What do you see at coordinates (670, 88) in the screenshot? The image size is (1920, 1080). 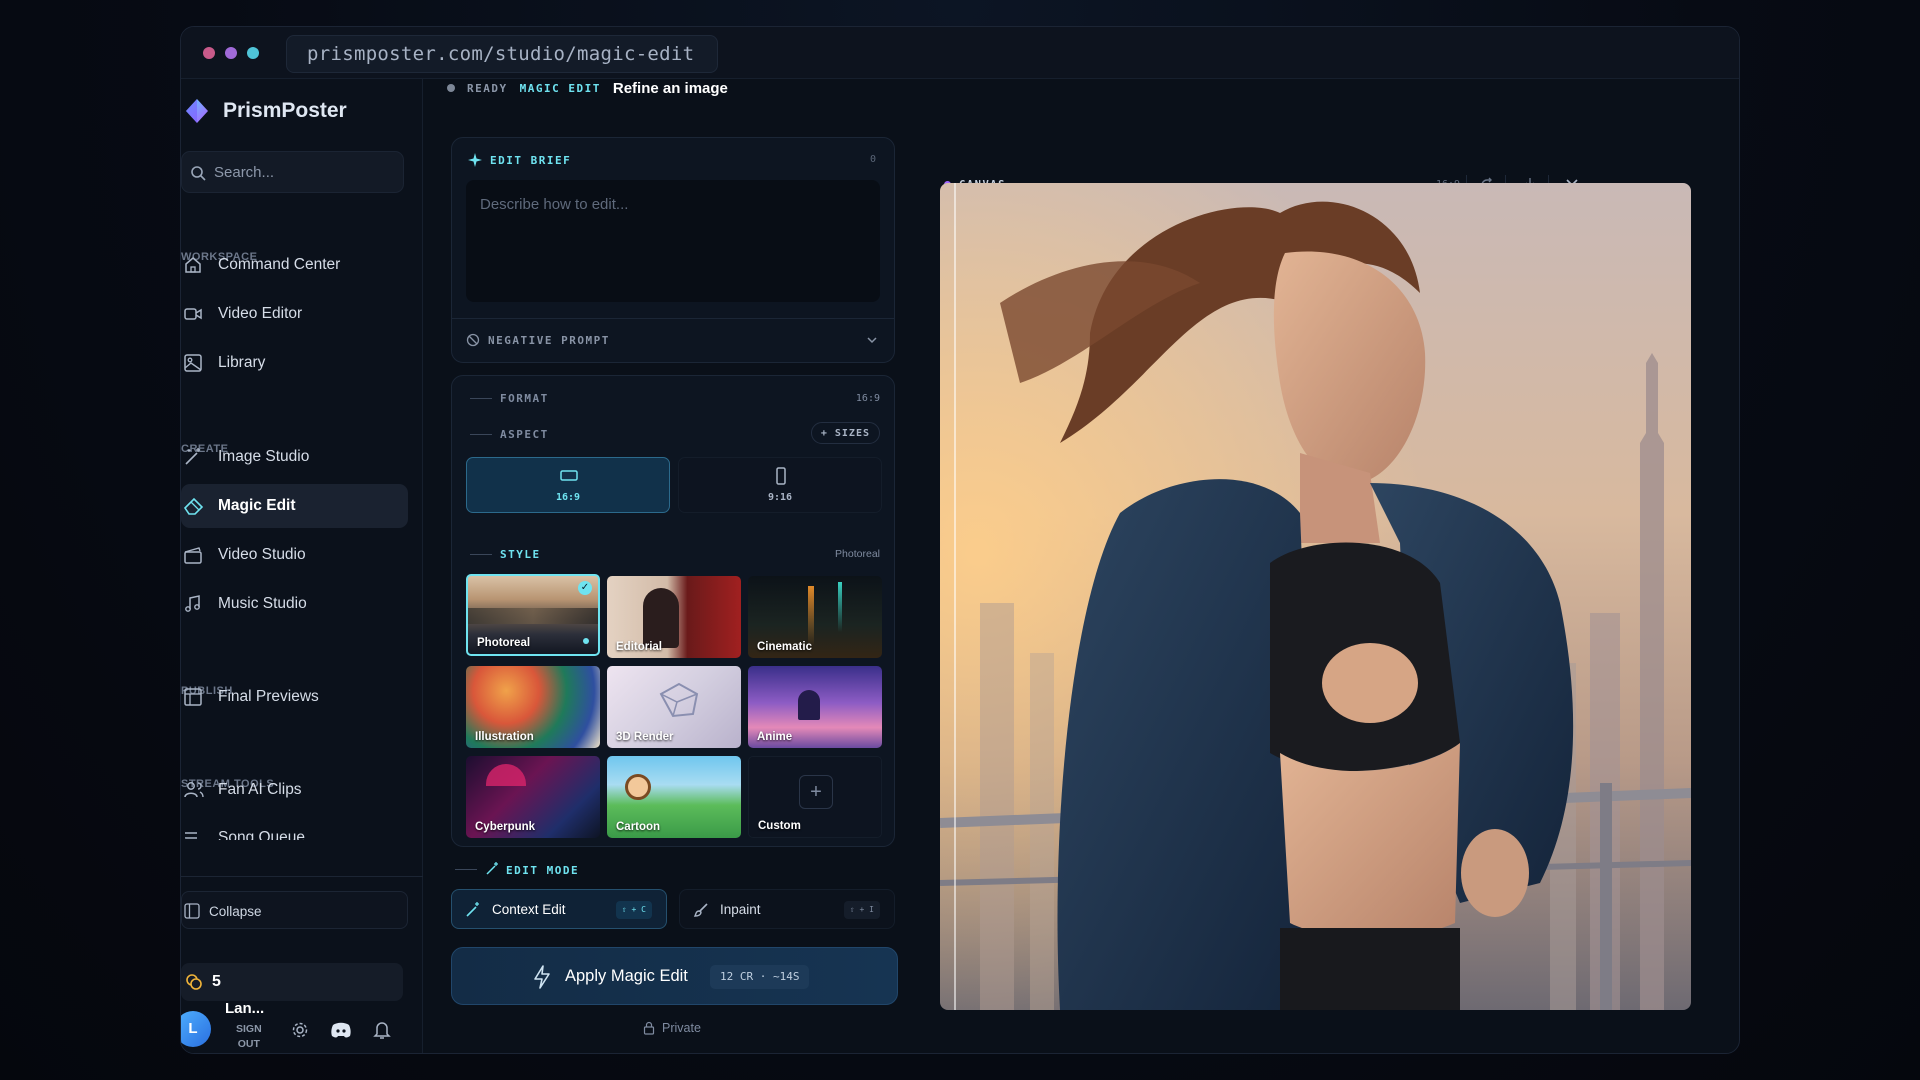 I see `page-title: Refine an image` at bounding box center [670, 88].